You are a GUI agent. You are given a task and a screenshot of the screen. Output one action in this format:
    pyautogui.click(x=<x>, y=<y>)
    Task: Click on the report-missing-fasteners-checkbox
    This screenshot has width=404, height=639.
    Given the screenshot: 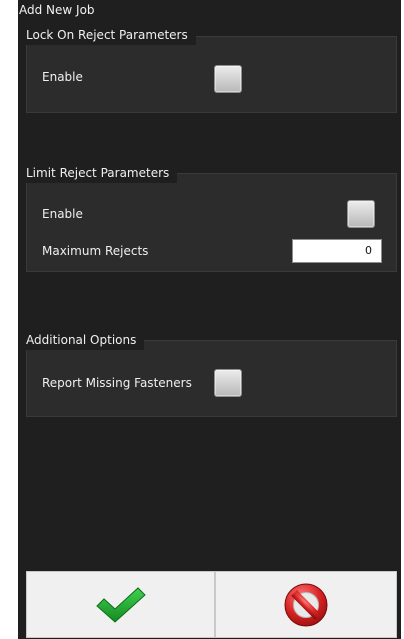 What is the action you would take?
    pyautogui.click(x=228, y=383)
    